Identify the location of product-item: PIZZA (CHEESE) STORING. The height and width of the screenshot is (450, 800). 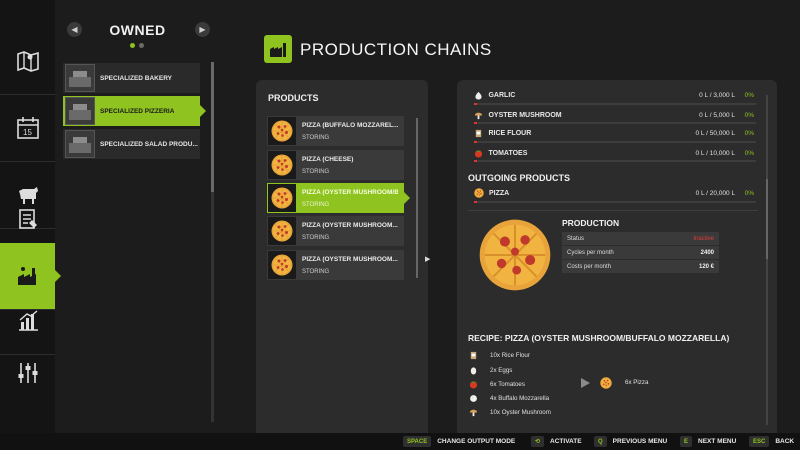
(335, 165).